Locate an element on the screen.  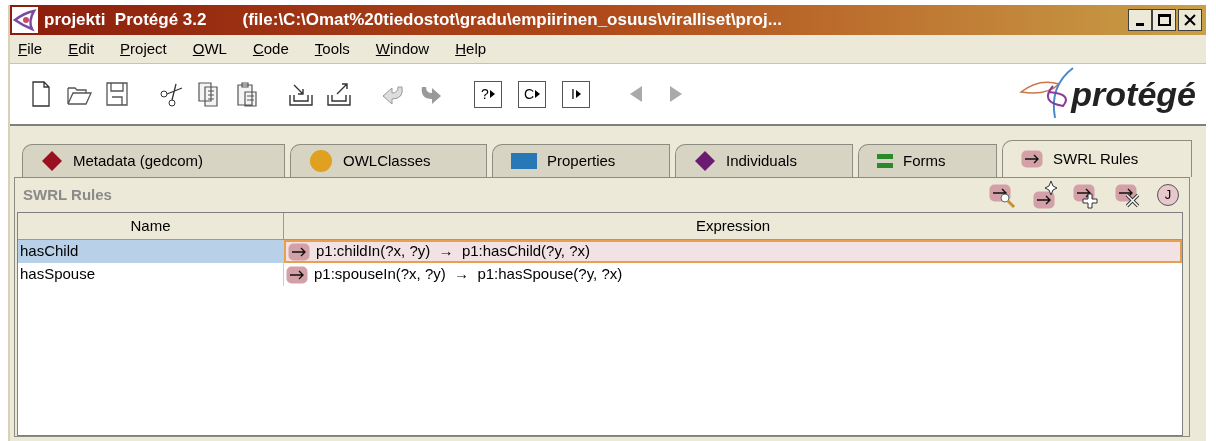
menu-item: OWL is located at coordinates (209, 49).